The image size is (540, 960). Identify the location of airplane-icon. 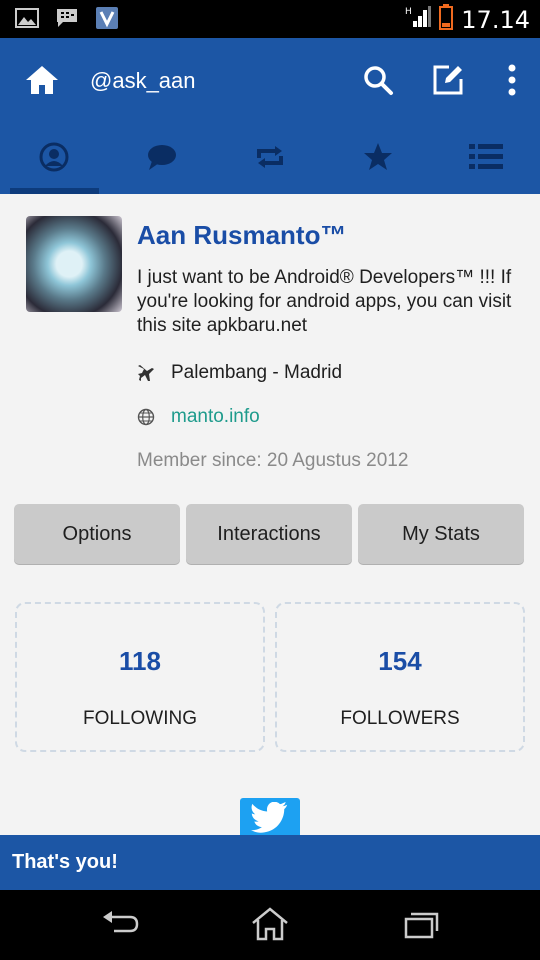
(146, 373).